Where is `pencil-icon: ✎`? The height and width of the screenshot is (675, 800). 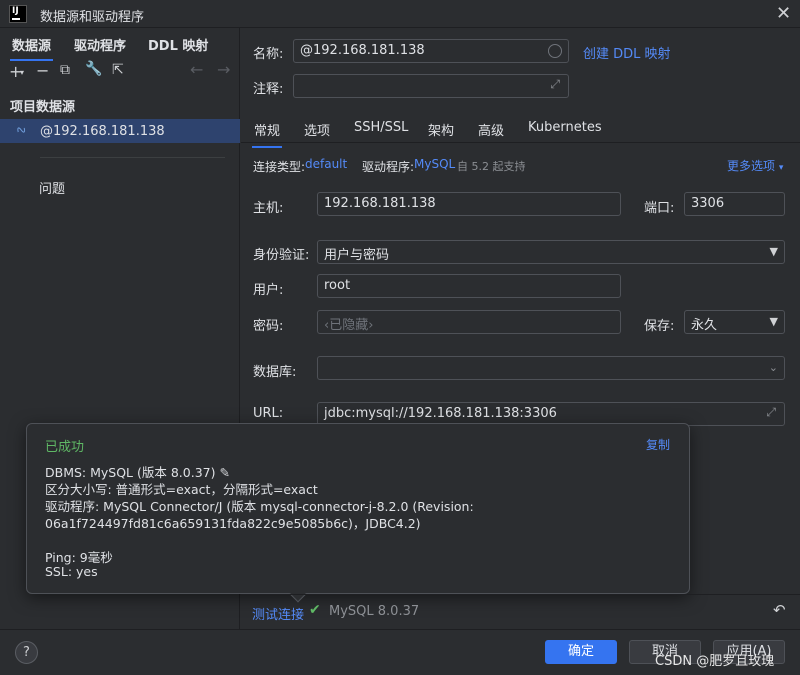 pencil-icon: ✎ is located at coordinates (224, 472).